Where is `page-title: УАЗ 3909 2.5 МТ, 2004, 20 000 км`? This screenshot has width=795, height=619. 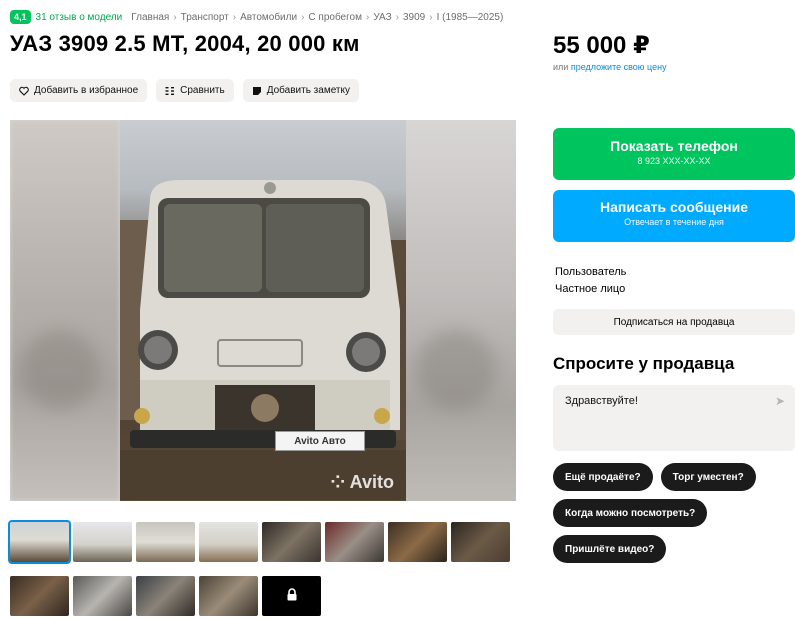
page-title: УАЗ 3909 2.5 МТ, 2004, 20 000 км is located at coordinates (185, 43).